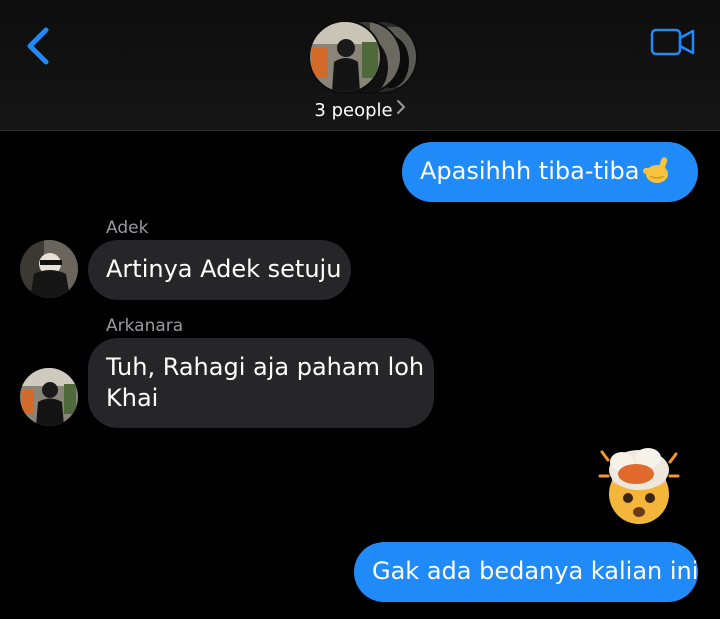 The width and height of the screenshot is (720, 619). I want to click on exploding-head-emoji, so click(639, 486).